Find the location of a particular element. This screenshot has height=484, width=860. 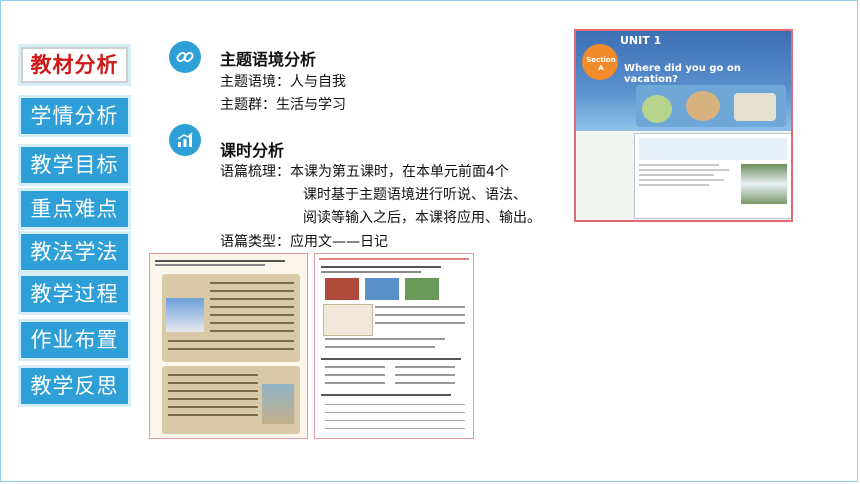

diary-page-image is located at coordinates (228, 346).